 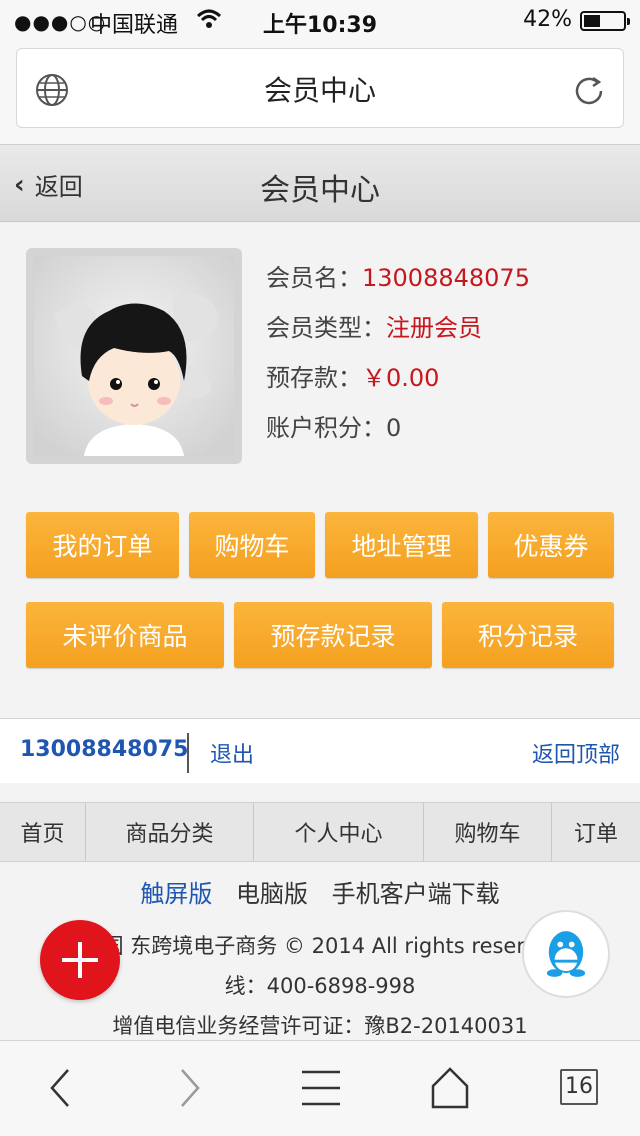 I want to click on member-type-row: 会员类型：注册会员, so click(x=398, y=333).